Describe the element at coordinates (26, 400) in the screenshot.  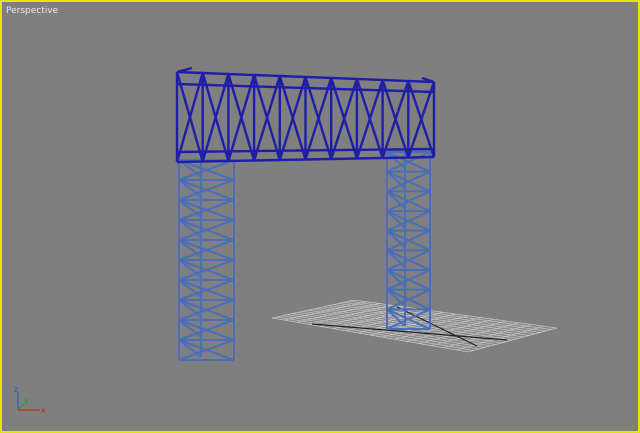
I see `y-axis-label: y` at that location.